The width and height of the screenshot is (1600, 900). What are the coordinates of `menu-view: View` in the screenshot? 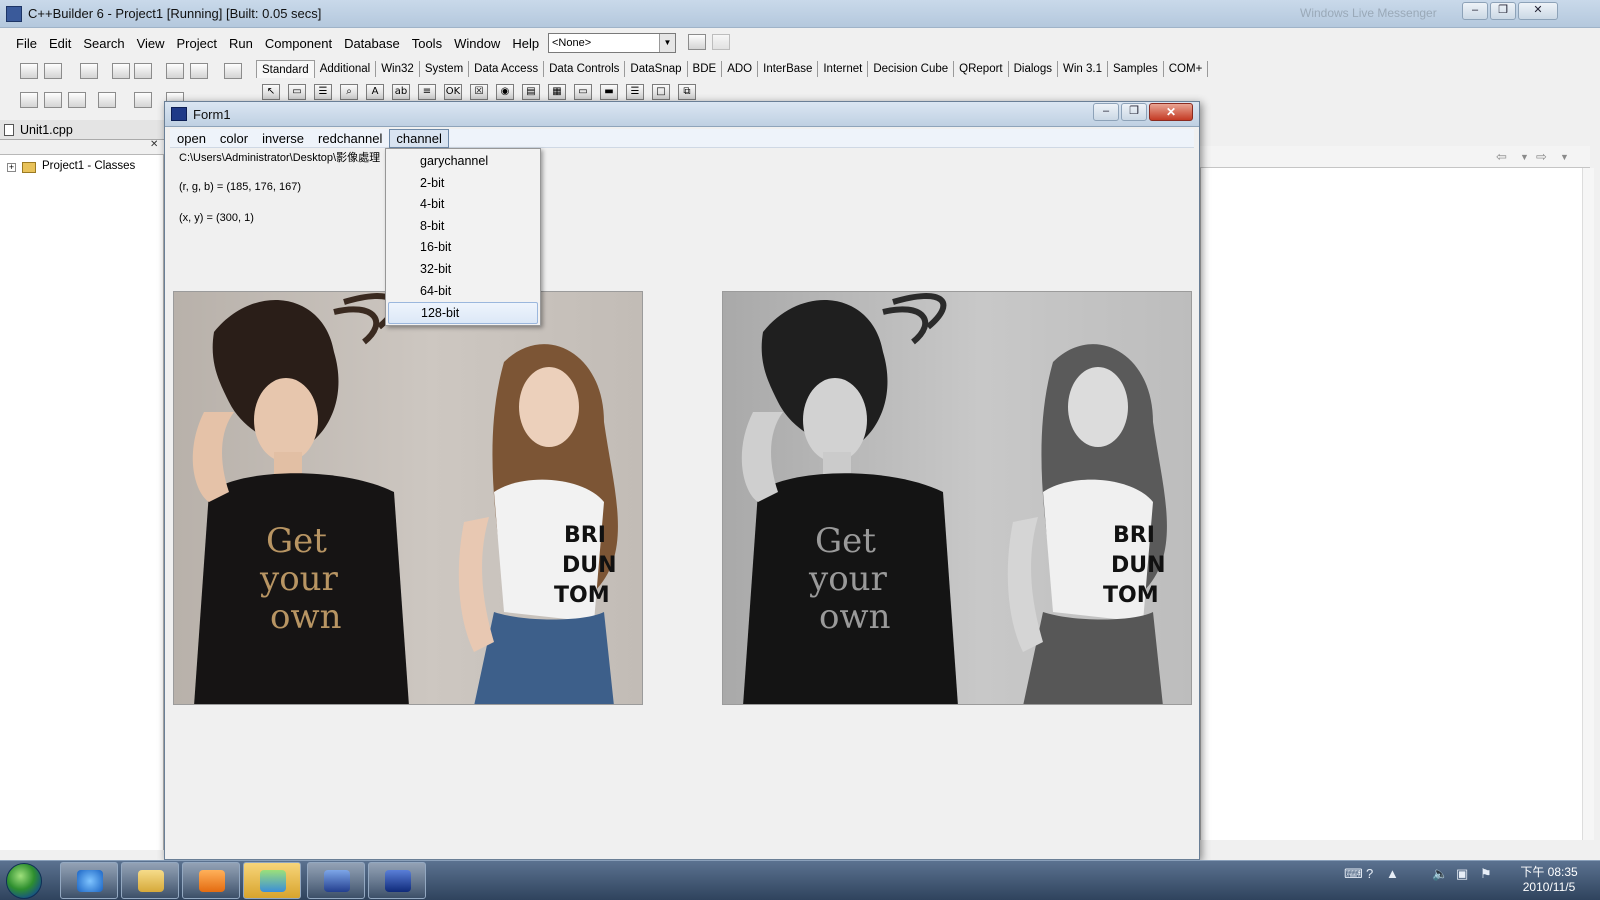 It's located at (151, 44).